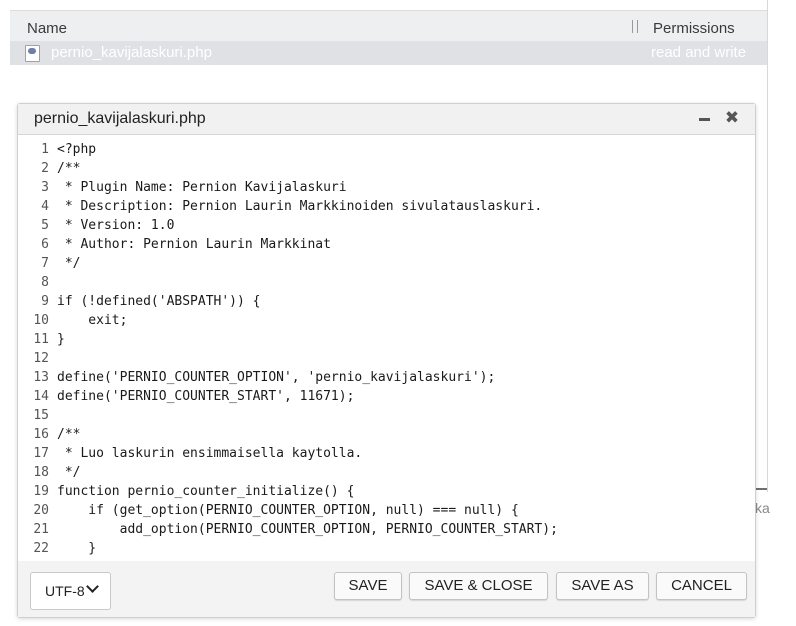 The width and height of the screenshot is (796, 626). I want to click on line-number: 3, so click(45, 187).